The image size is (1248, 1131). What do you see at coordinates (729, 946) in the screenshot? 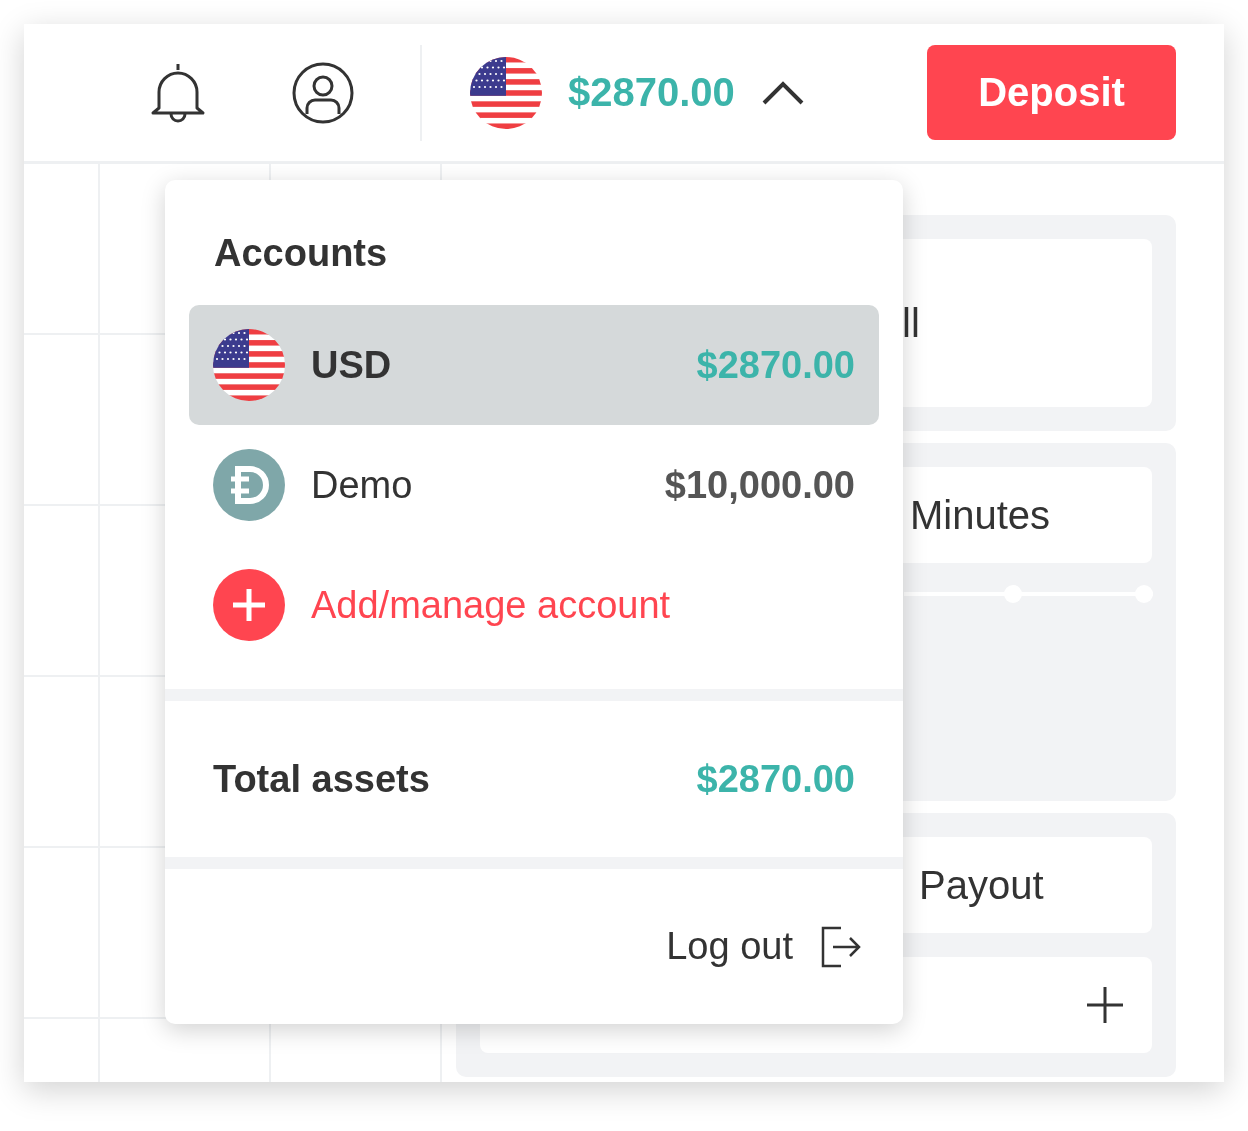
I see `logout-link: Log out` at bounding box center [729, 946].